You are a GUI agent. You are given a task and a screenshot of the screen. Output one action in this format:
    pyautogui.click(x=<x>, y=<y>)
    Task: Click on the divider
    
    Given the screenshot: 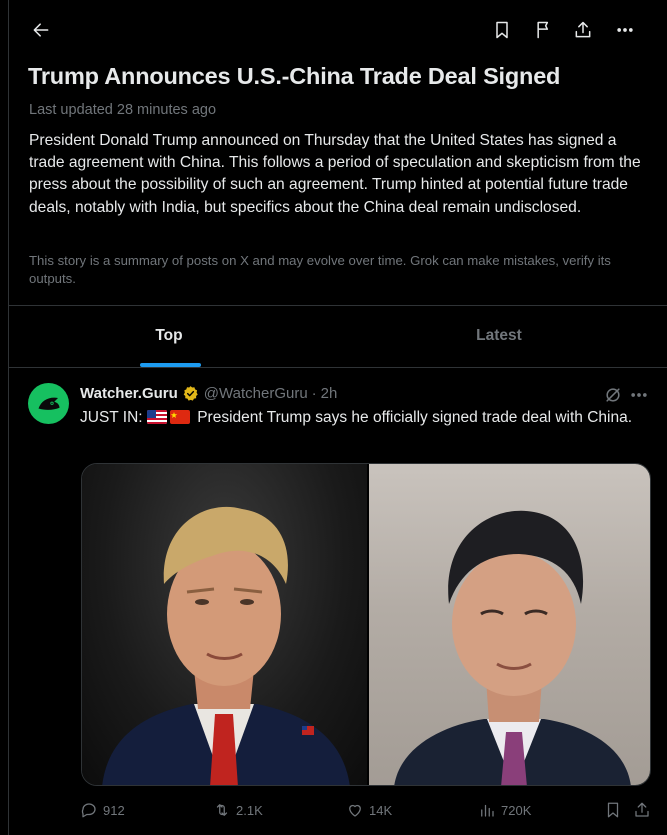 What is the action you would take?
    pyautogui.click(x=338, y=367)
    